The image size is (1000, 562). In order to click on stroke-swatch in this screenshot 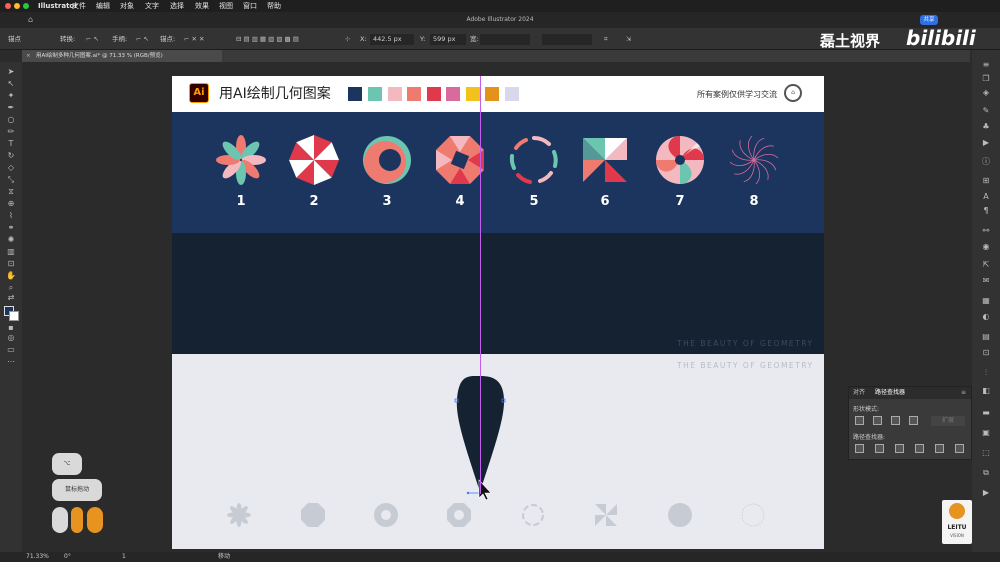, I will do `click(14, 316)`.